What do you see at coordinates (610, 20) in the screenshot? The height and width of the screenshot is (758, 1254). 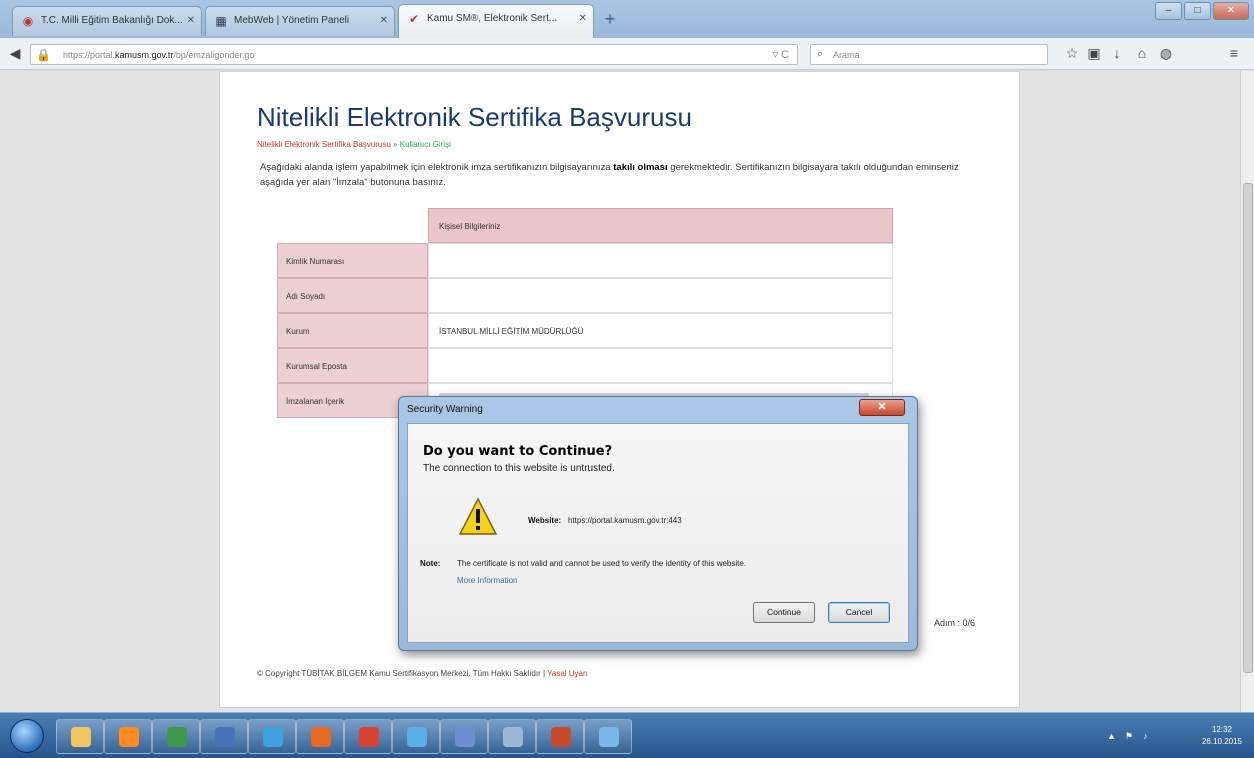 I see `new-tab-button: +` at bounding box center [610, 20].